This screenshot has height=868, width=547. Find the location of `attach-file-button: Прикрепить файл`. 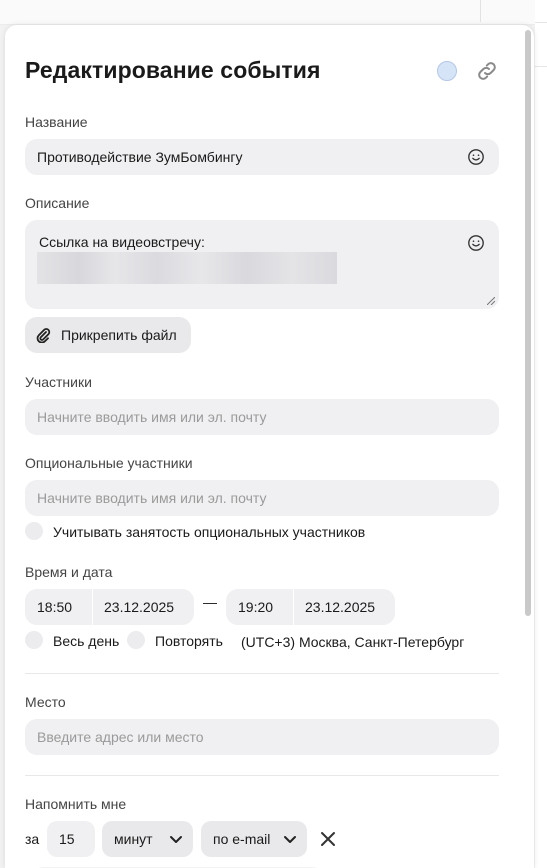

attach-file-button: Прикрепить файл is located at coordinates (108, 335).